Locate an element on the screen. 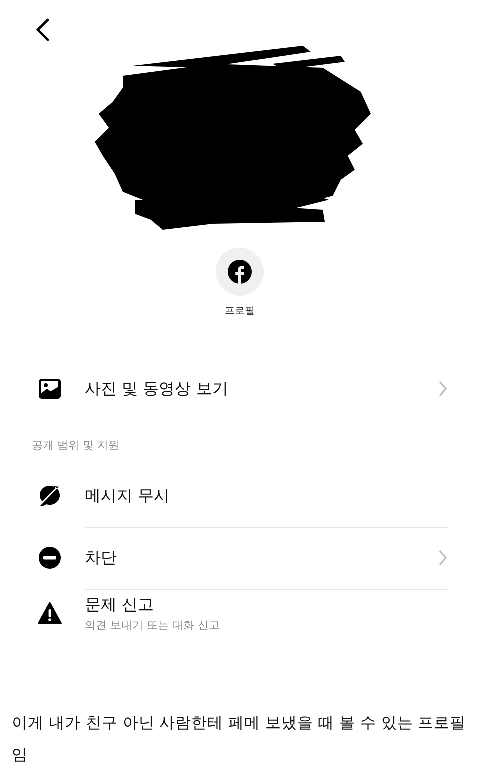  facebook-icon is located at coordinates (240, 272).